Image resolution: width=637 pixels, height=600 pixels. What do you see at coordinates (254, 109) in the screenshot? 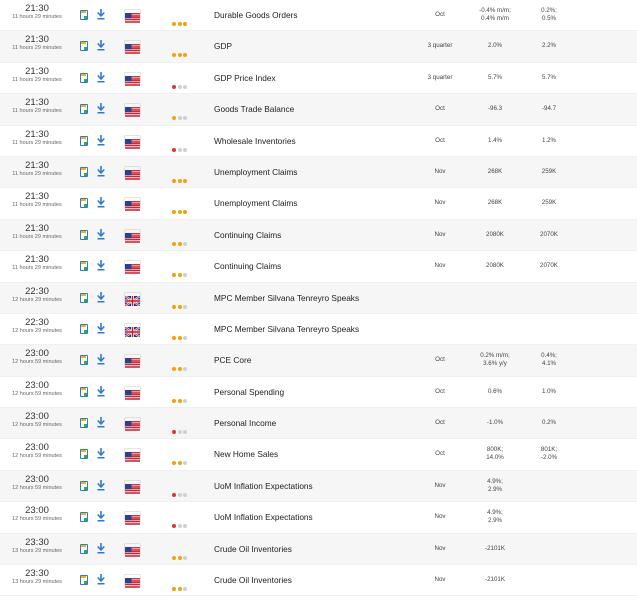
I see `event-name: Goods Trade Balance` at bounding box center [254, 109].